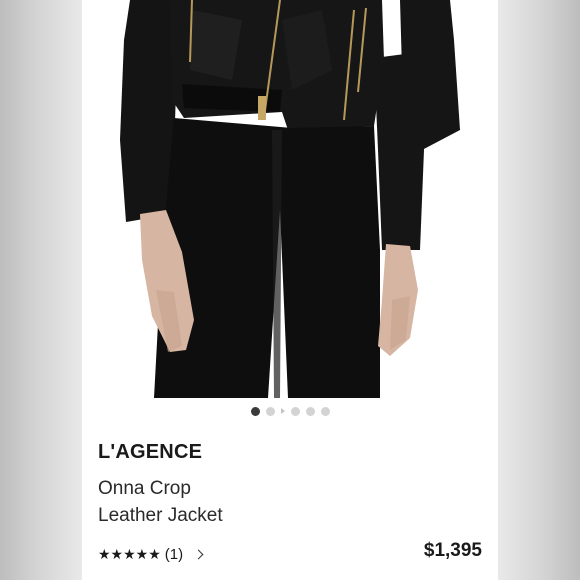  I want to click on chevron-right-icon, so click(198, 554).